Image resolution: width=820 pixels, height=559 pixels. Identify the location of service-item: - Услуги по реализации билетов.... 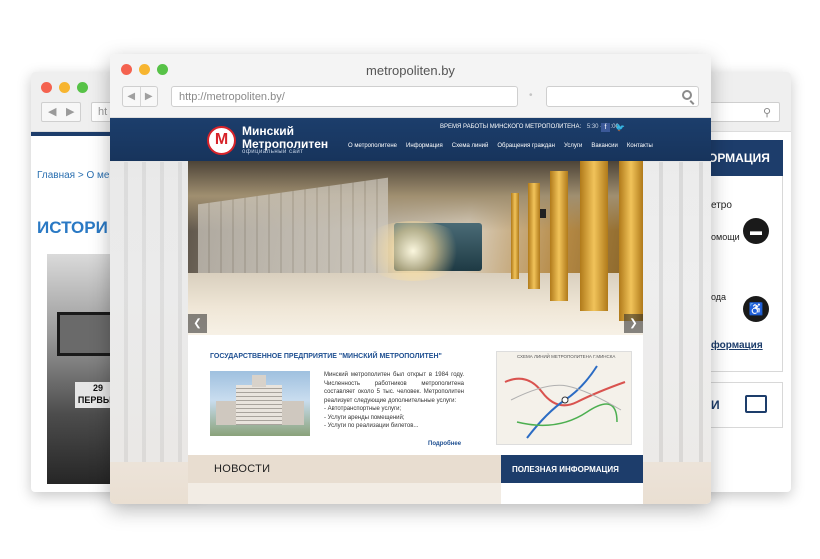
(371, 426).